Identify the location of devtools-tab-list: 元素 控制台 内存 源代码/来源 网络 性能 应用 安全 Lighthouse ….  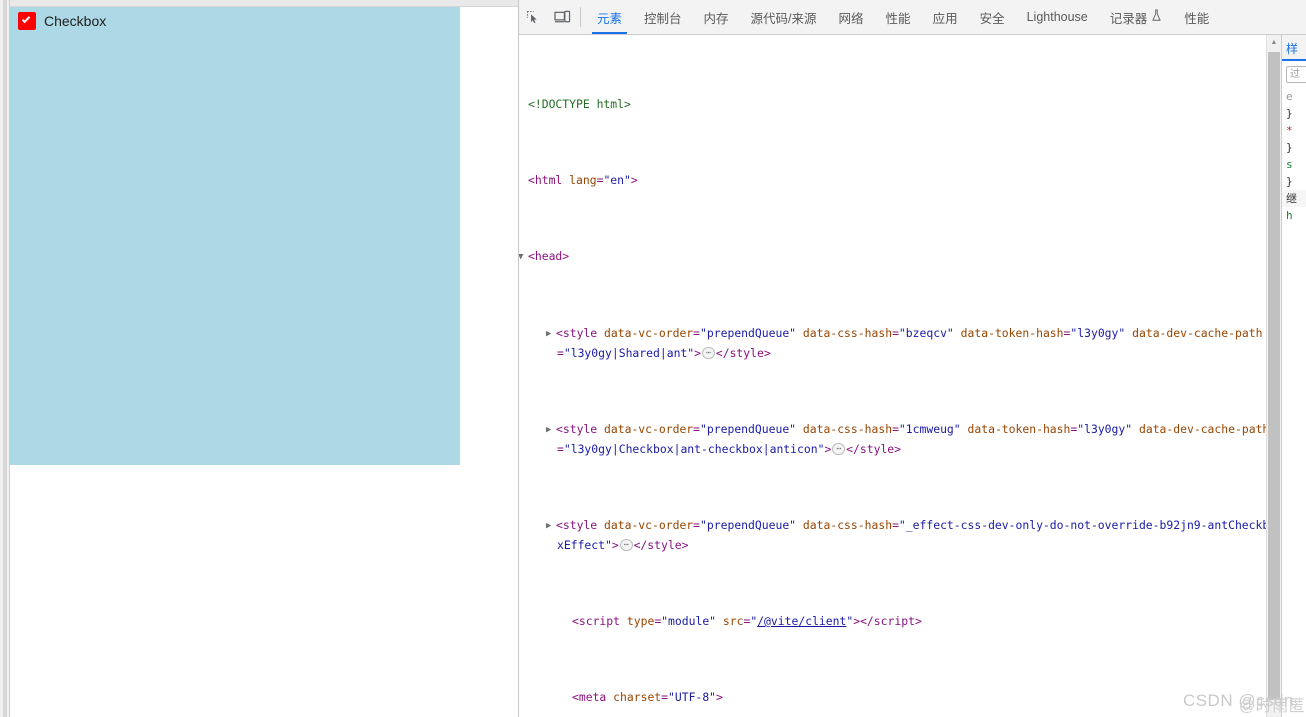
(946, 17).